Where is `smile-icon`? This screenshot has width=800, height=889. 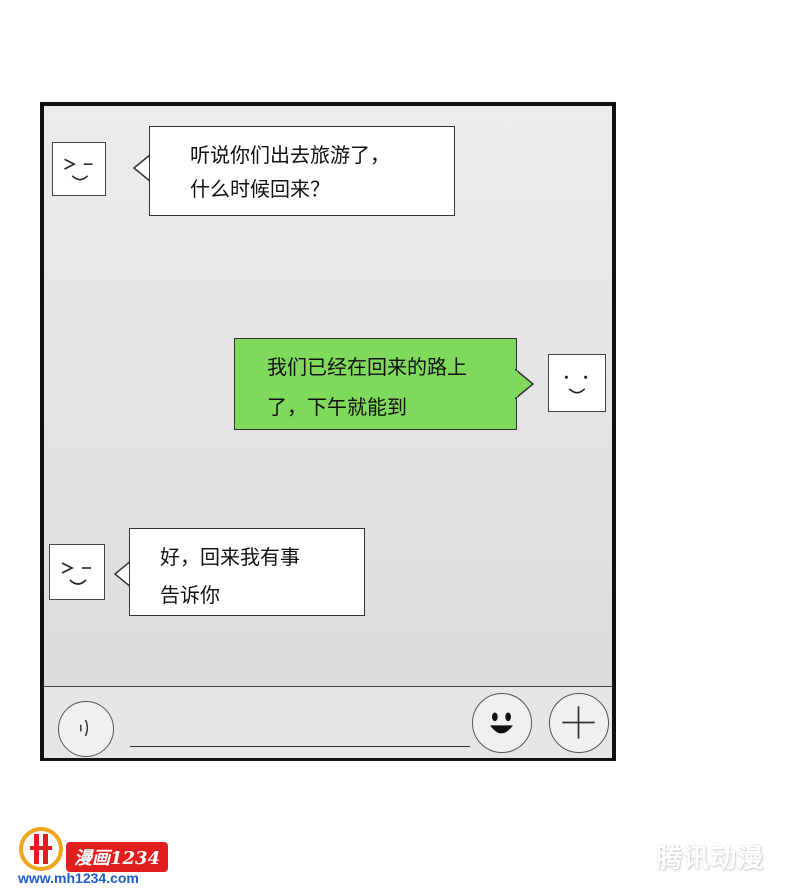 smile-icon is located at coordinates (576, 384).